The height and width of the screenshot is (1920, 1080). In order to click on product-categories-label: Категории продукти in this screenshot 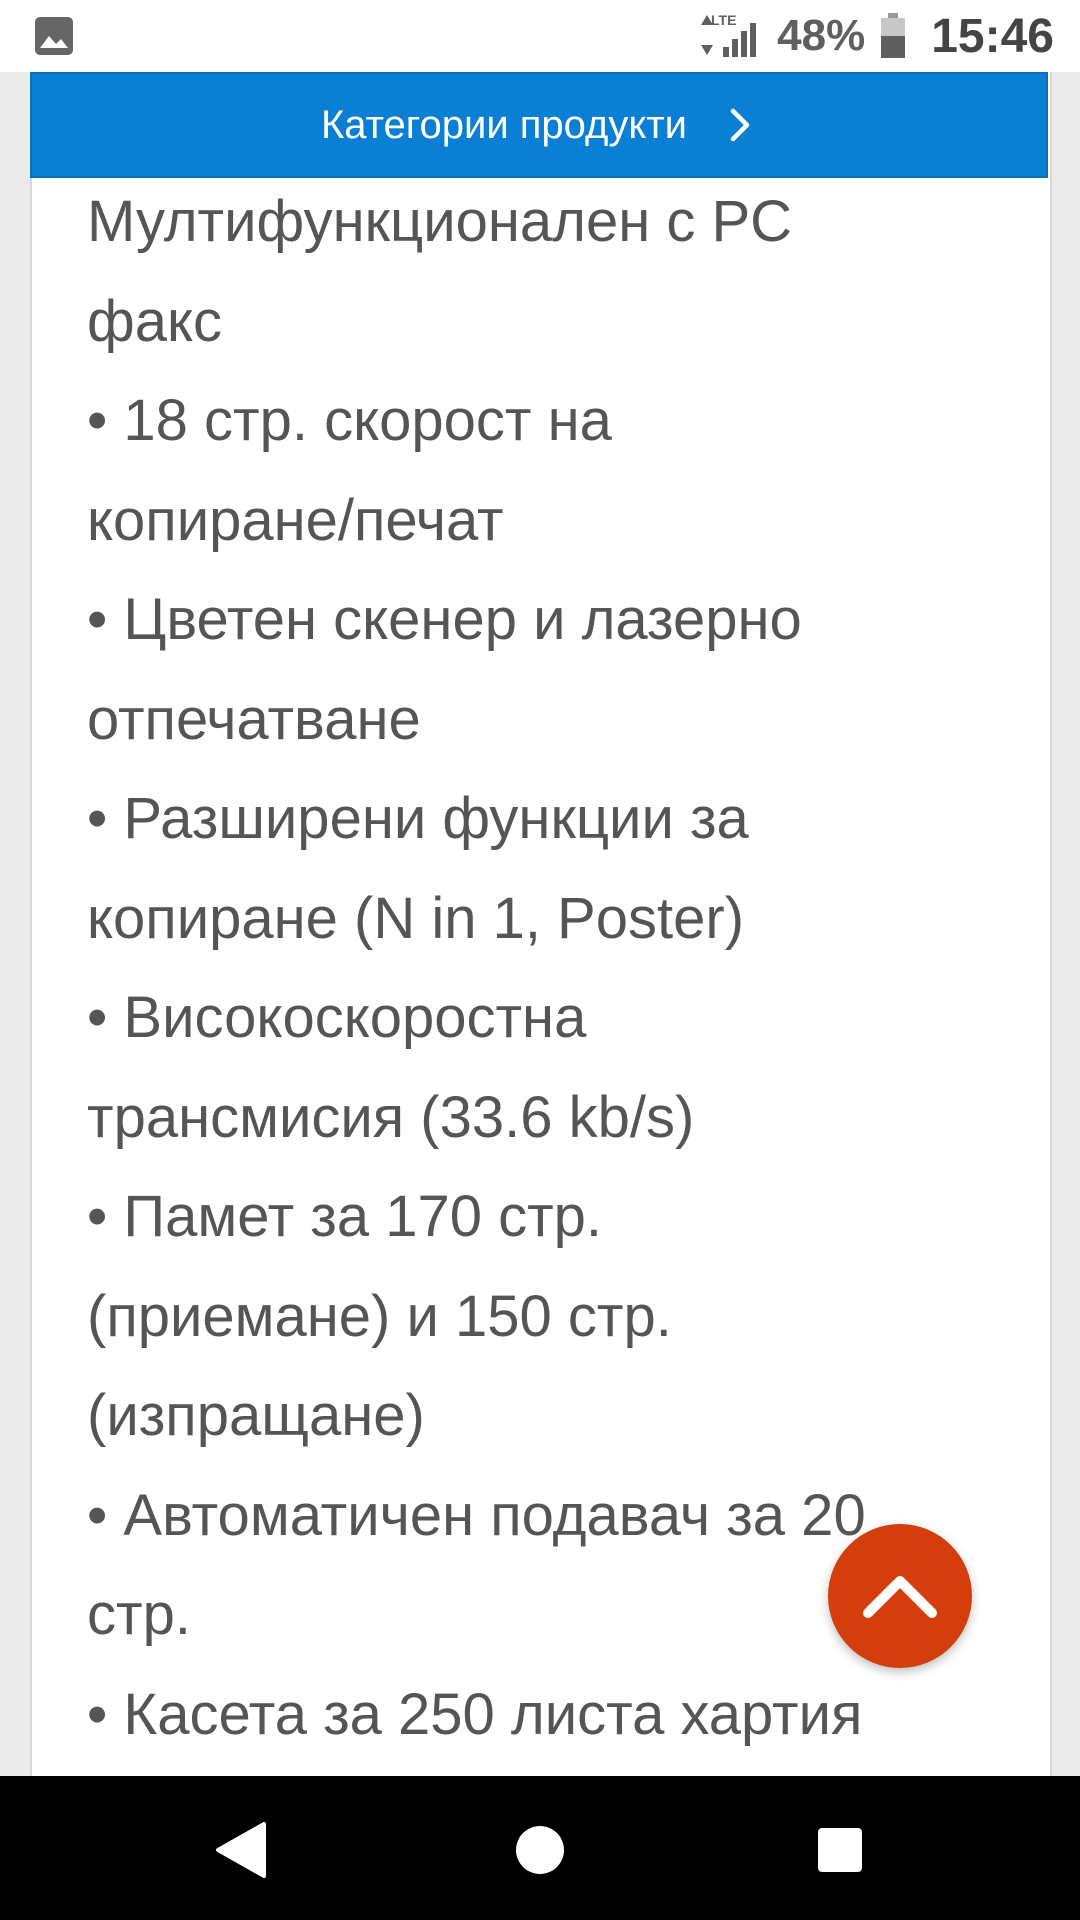, I will do `click(503, 124)`.